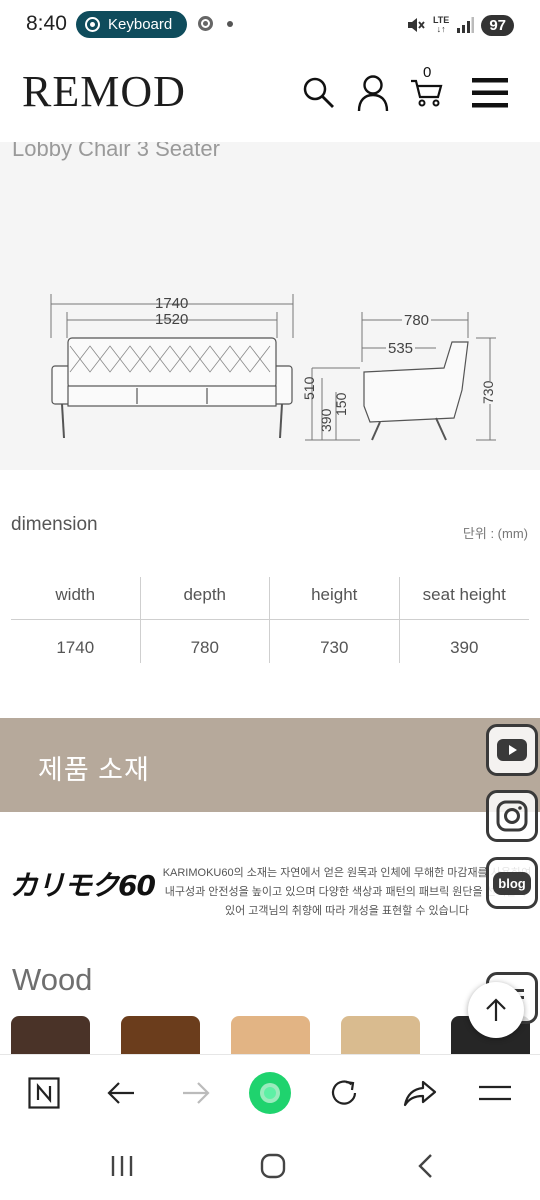  What do you see at coordinates (464, 647) in the screenshot?
I see `value-seat-height: 390` at bounding box center [464, 647].